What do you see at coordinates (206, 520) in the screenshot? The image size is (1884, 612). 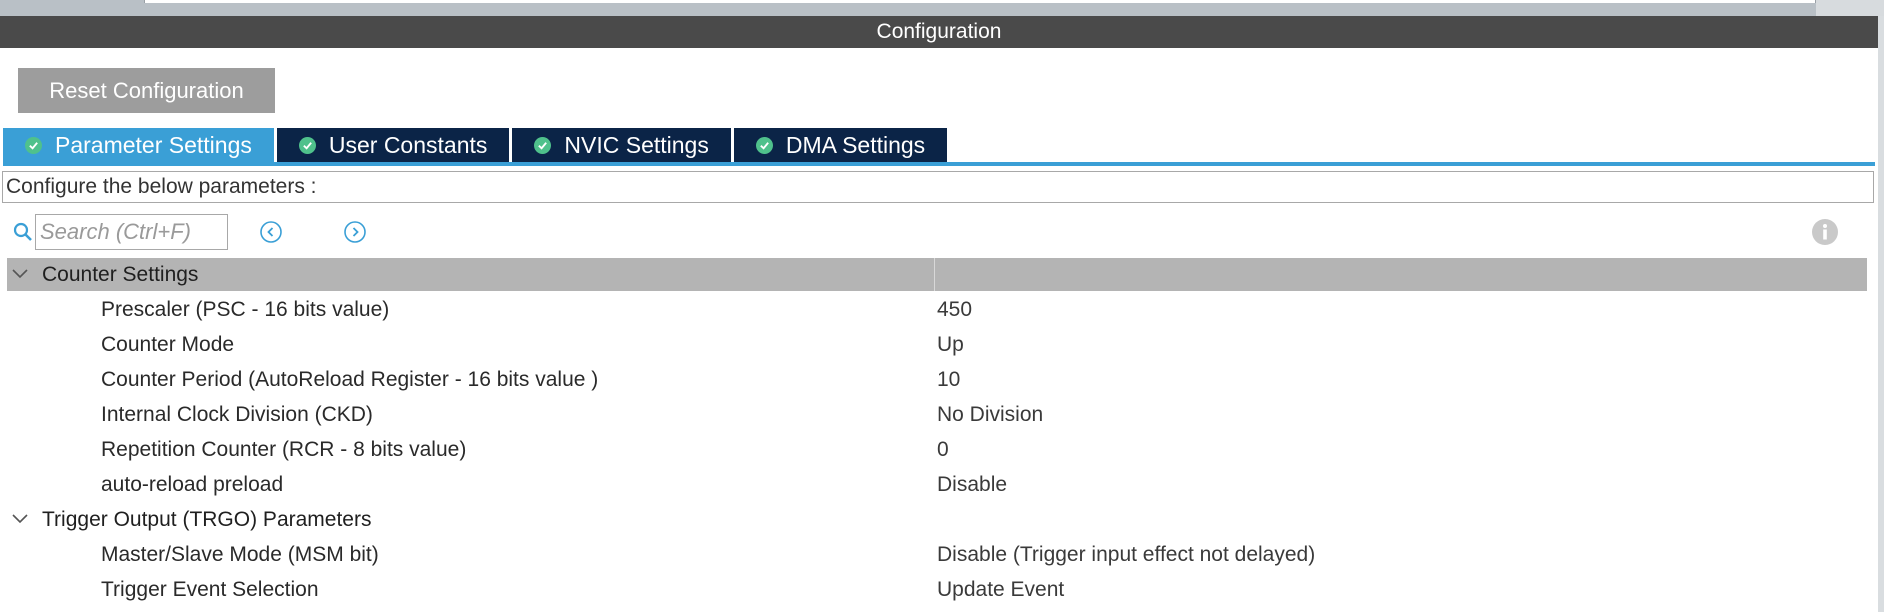 I see `section-title-trigger-output: Trigger Output (TRGO) Parameters` at bounding box center [206, 520].